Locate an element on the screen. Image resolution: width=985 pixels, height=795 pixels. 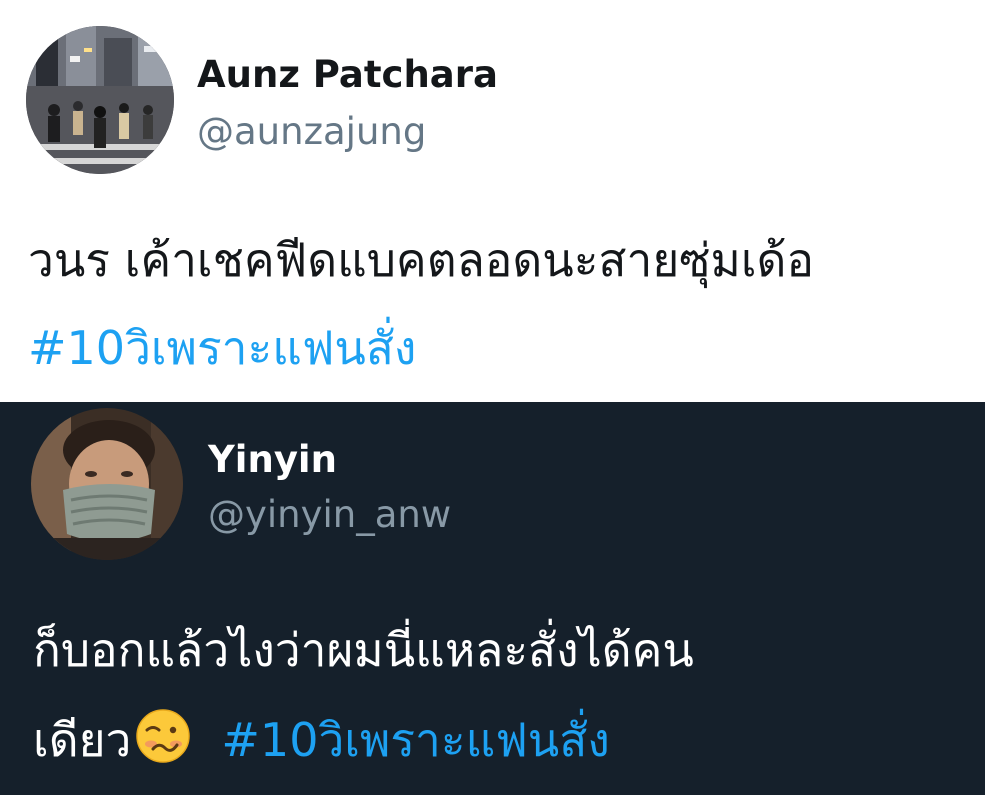
author-name: Aunz Patchara is located at coordinates (347, 75).